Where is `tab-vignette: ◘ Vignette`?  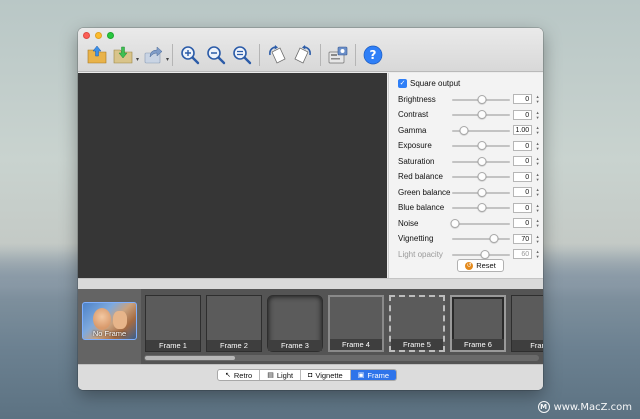
tab-vignette: ◘ Vignette is located at coordinates (326, 375).